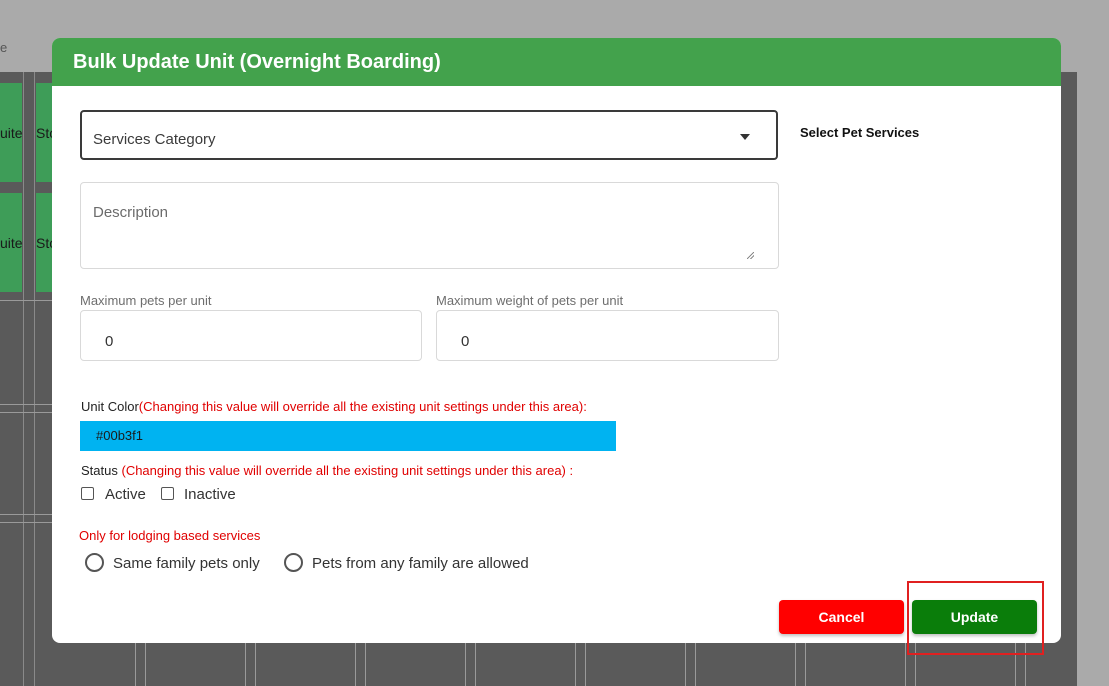 The image size is (1109, 686). I want to click on background-top-text: e, so click(4, 47).